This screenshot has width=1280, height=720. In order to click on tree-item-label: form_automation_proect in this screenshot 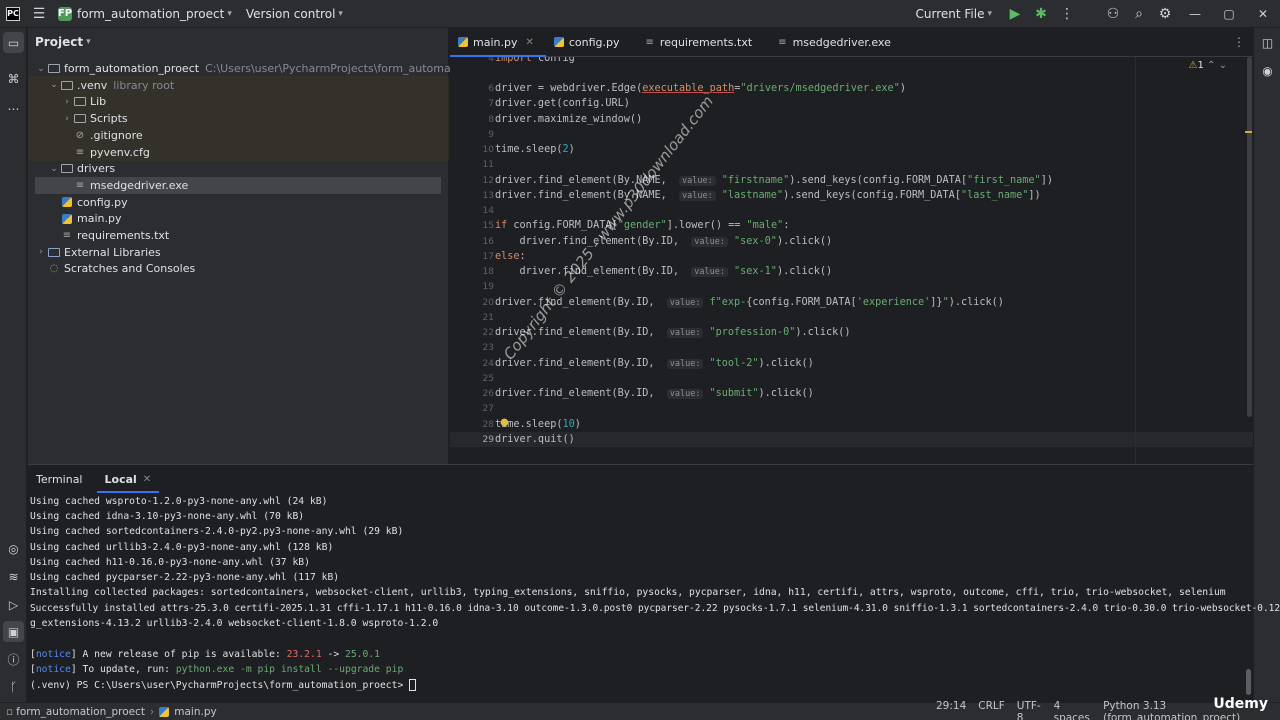, I will do `click(132, 68)`.